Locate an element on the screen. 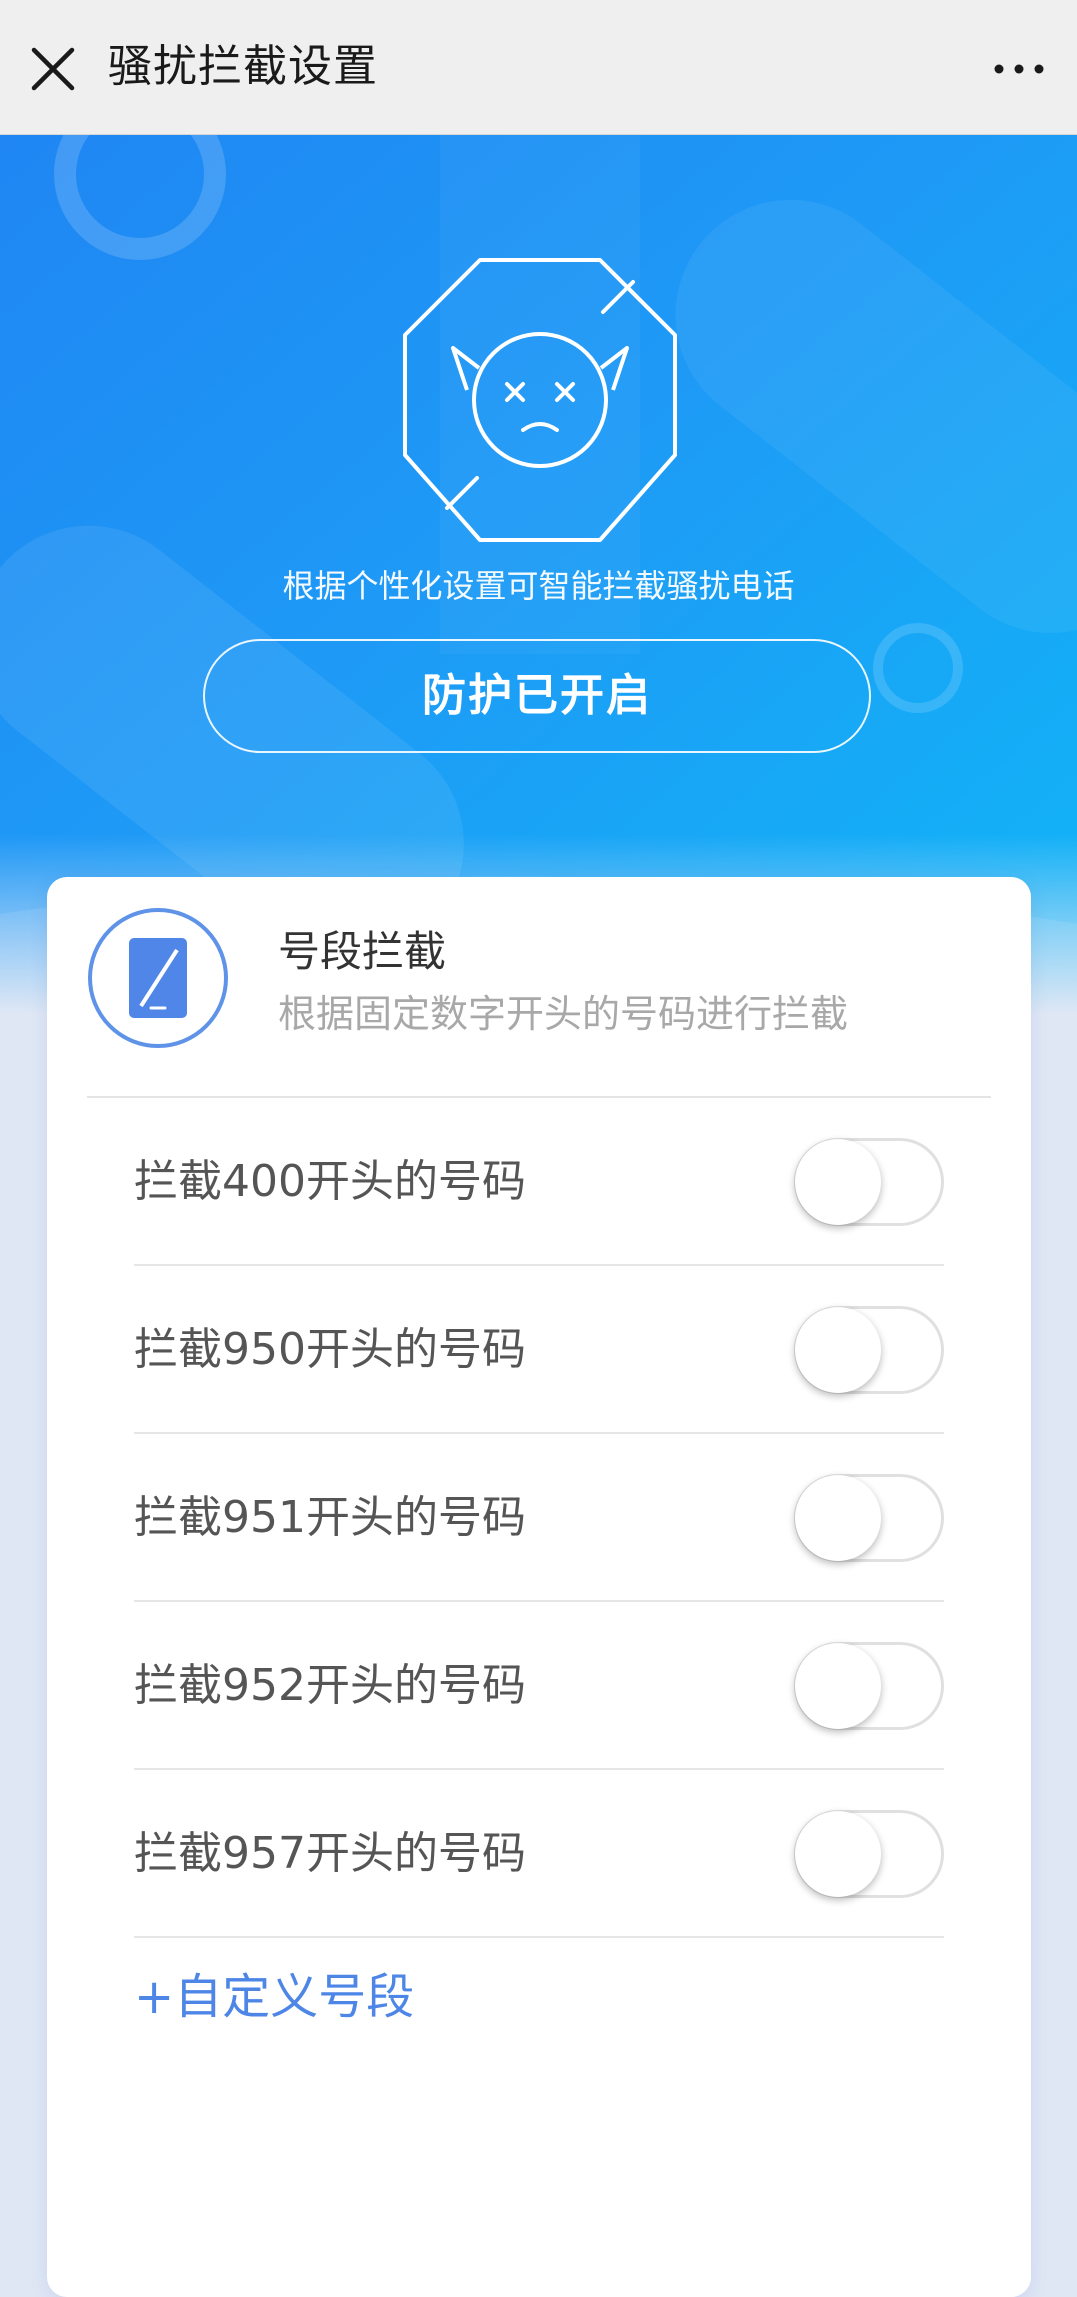 The width and height of the screenshot is (1077, 2297). close-icon is located at coordinates (53, 69).